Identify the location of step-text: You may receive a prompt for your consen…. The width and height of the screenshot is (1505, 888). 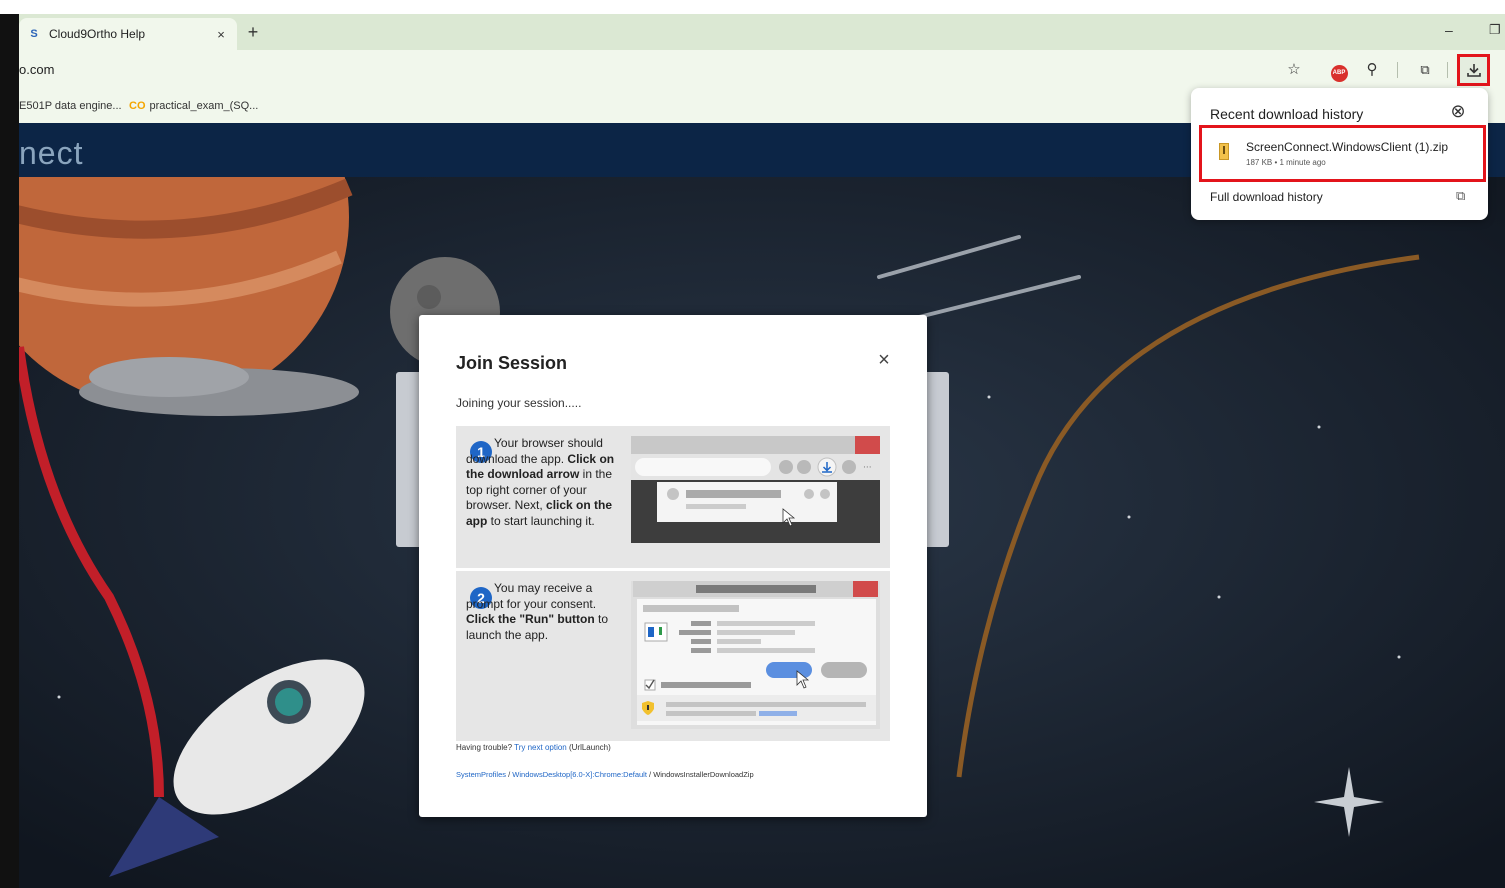
(531, 596).